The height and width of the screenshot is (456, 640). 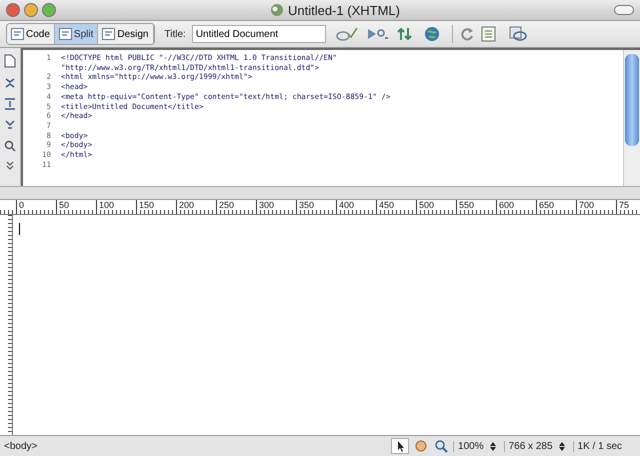 I want to click on magnifier-icon, so click(x=10, y=146).